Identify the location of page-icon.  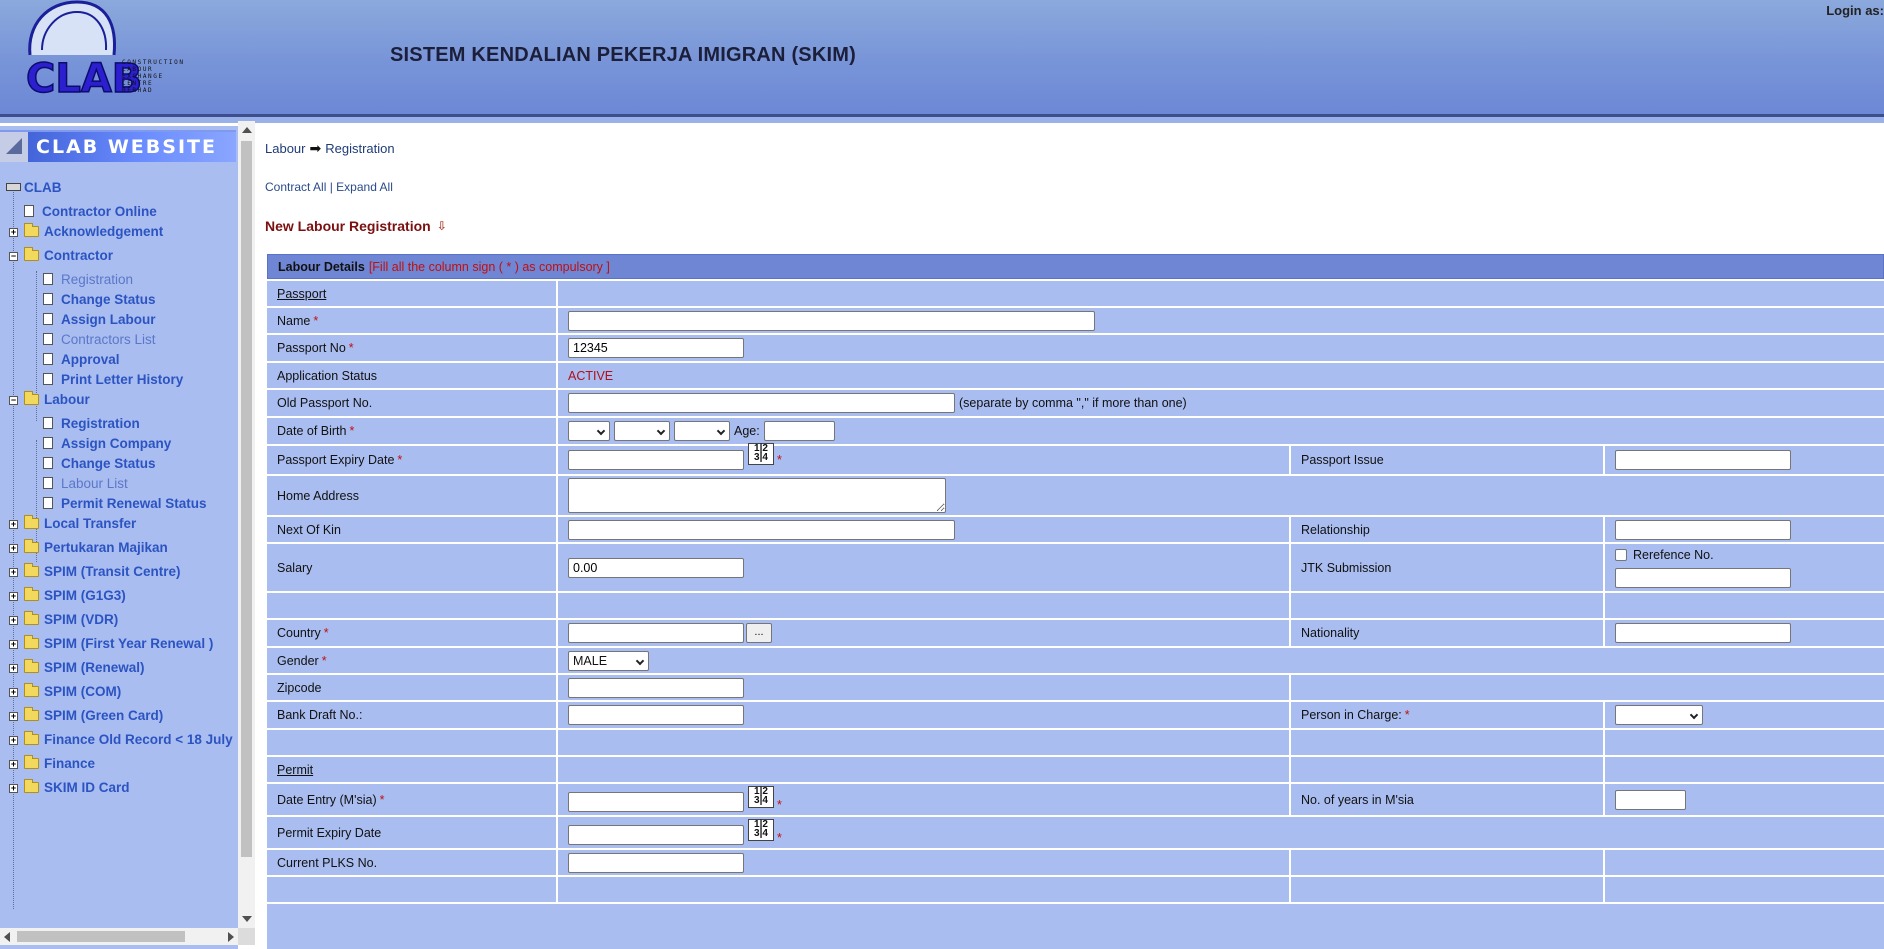
(48, 443).